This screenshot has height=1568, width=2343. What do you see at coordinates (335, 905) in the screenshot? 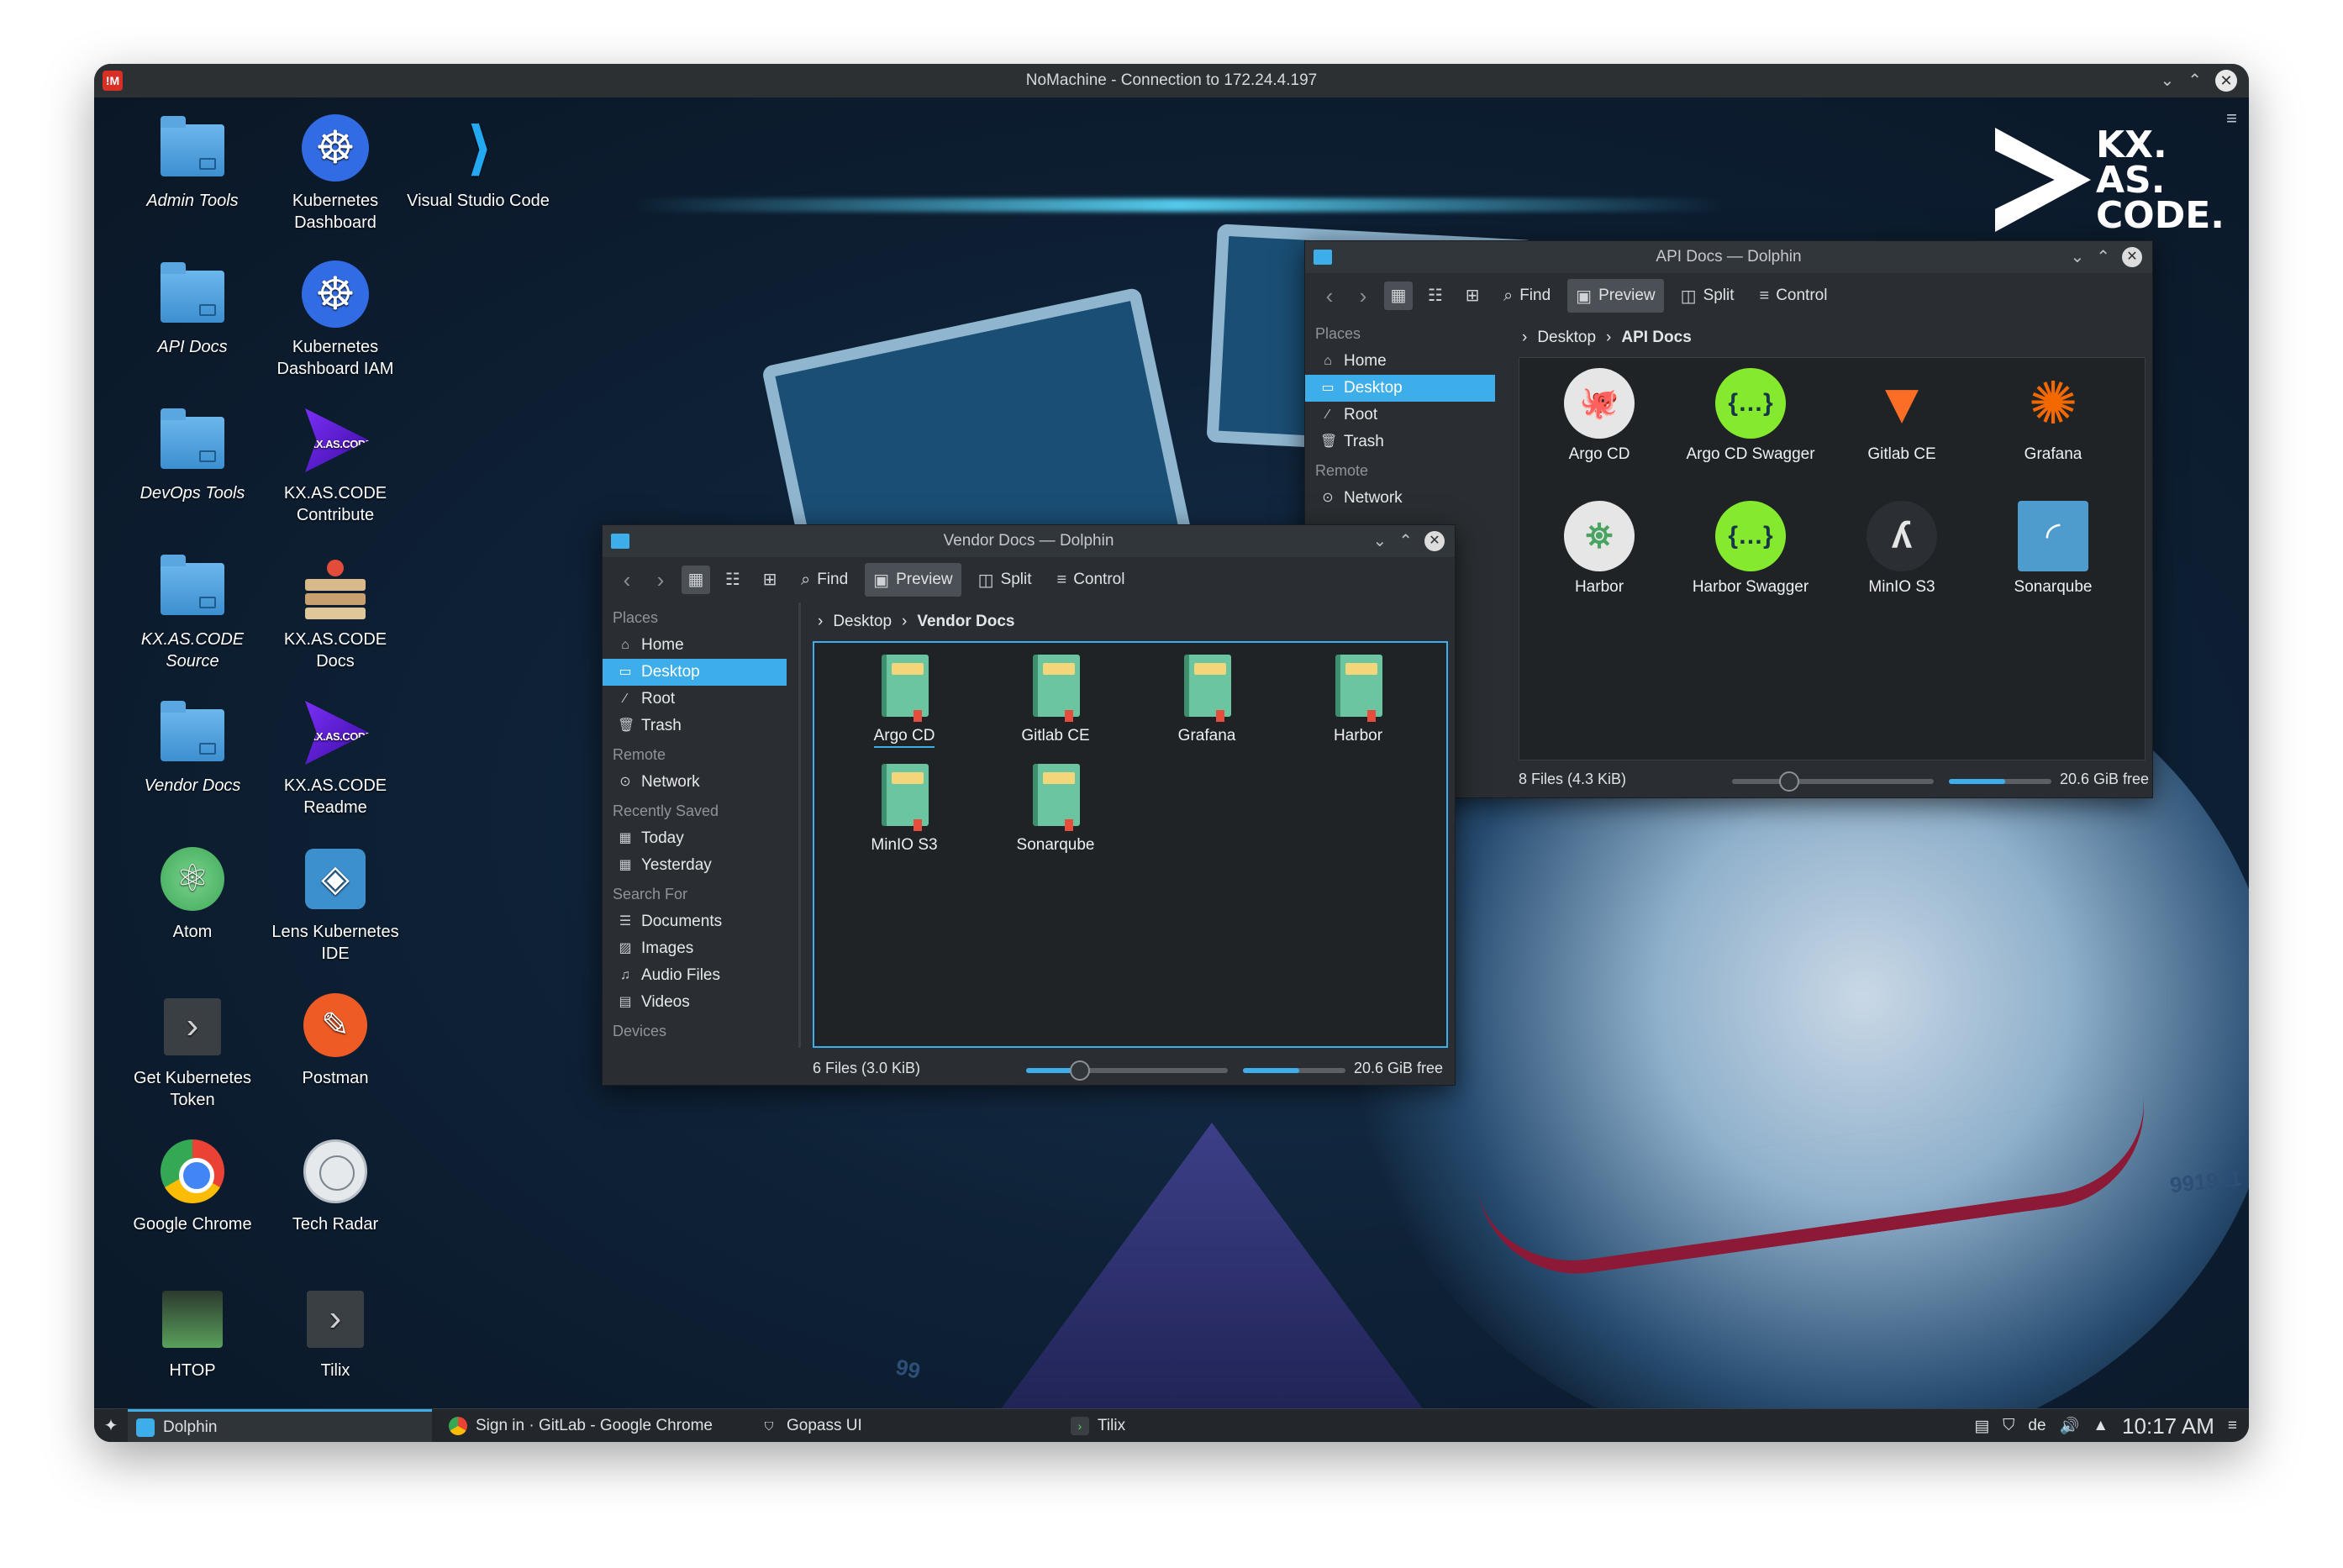
I see `desktop-icon-lens: ◈ Lens Kubernetes IDE` at bounding box center [335, 905].